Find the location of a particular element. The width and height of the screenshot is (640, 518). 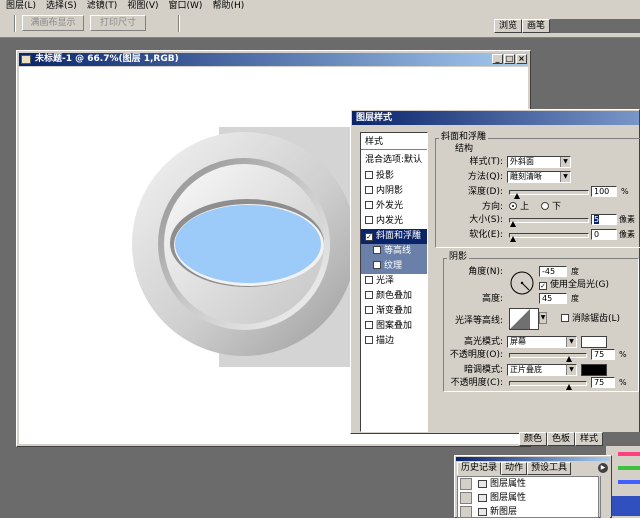

fill-screen-button: 满画布显示 is located at coordinates (53, 23).